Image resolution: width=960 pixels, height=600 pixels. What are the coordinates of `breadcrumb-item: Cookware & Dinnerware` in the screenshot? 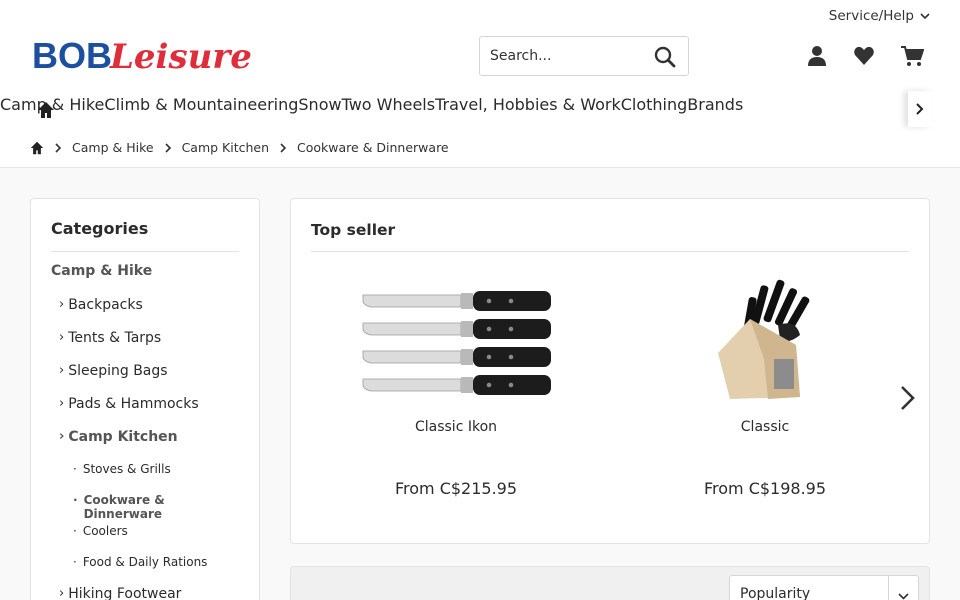 It's located at (373, 147).